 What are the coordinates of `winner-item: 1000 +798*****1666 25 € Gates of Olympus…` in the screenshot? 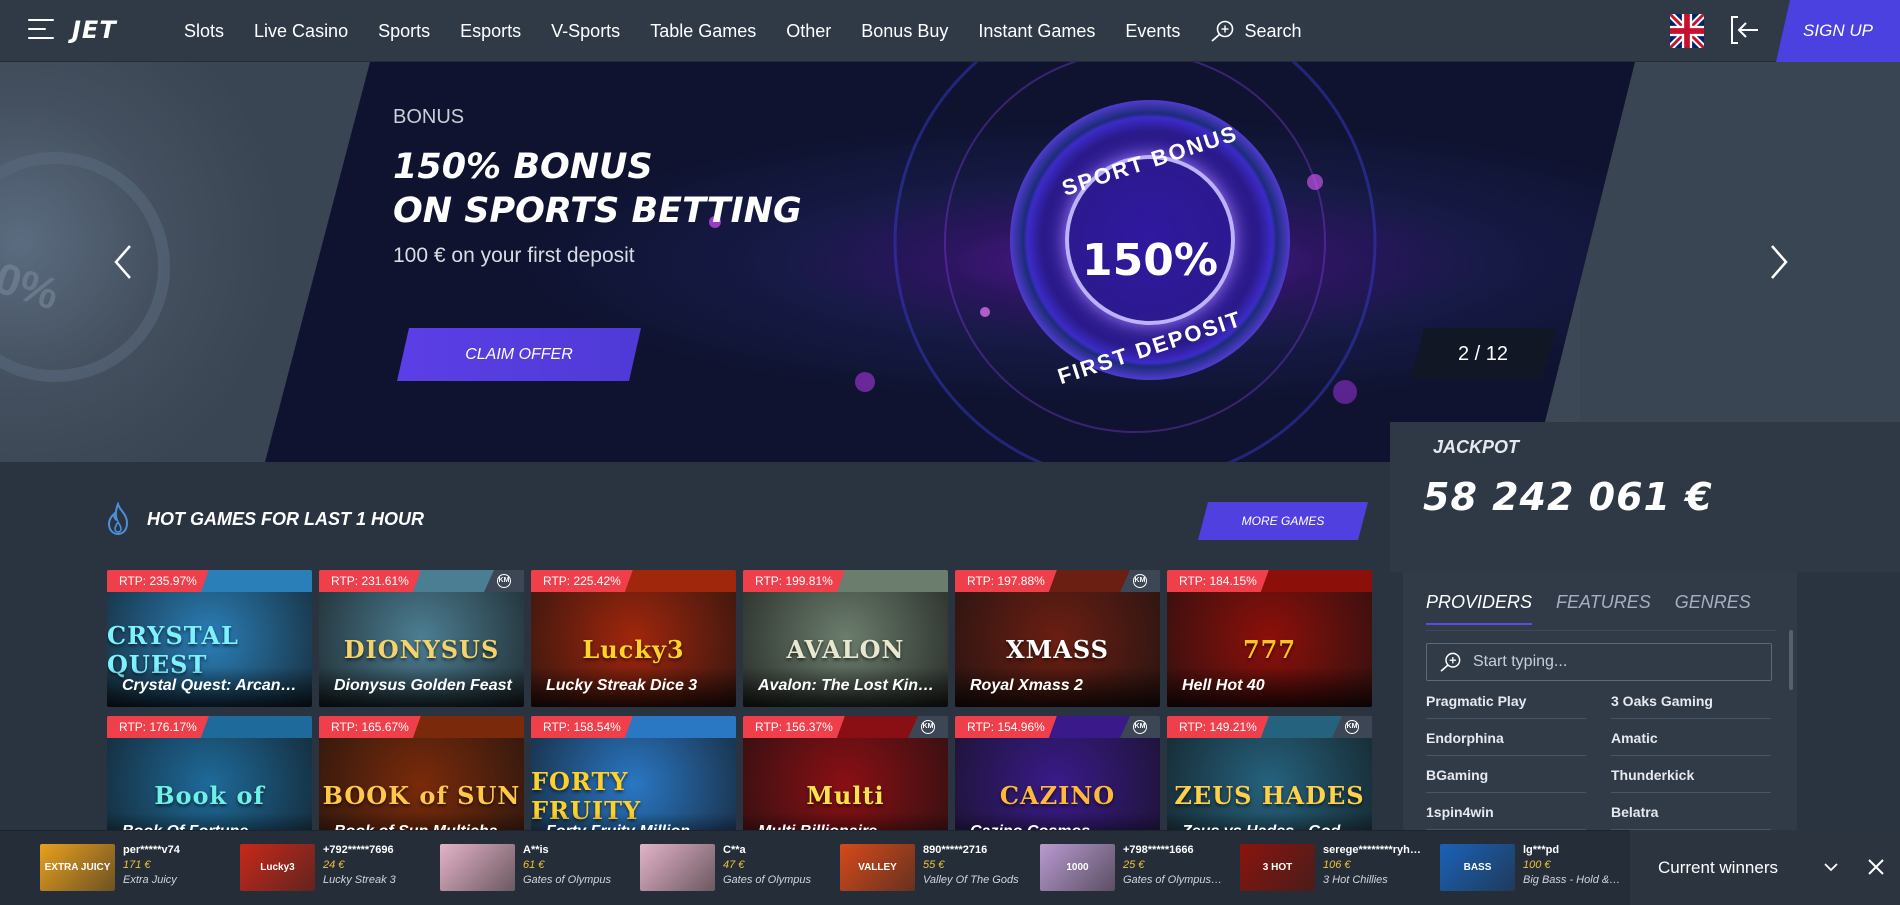 It's located at (1131, 867).